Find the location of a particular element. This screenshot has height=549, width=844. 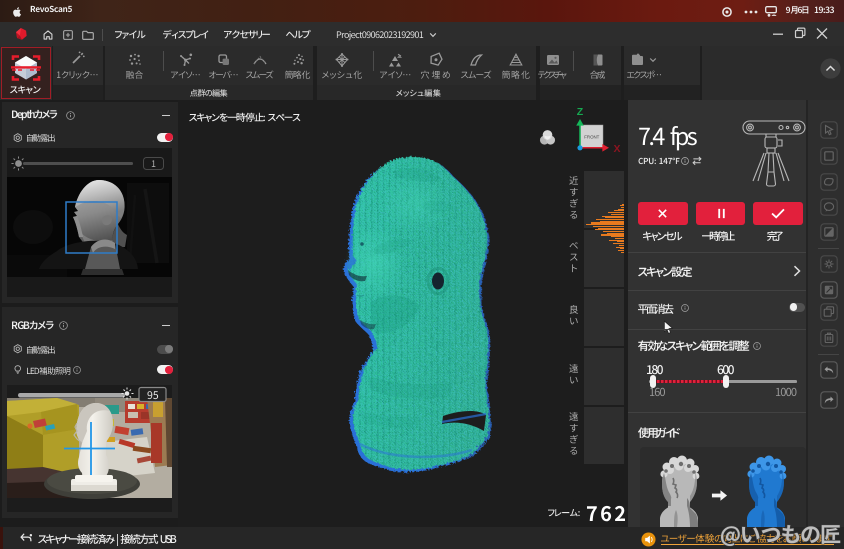

svg-text: X is located at coordinates (616, 148).